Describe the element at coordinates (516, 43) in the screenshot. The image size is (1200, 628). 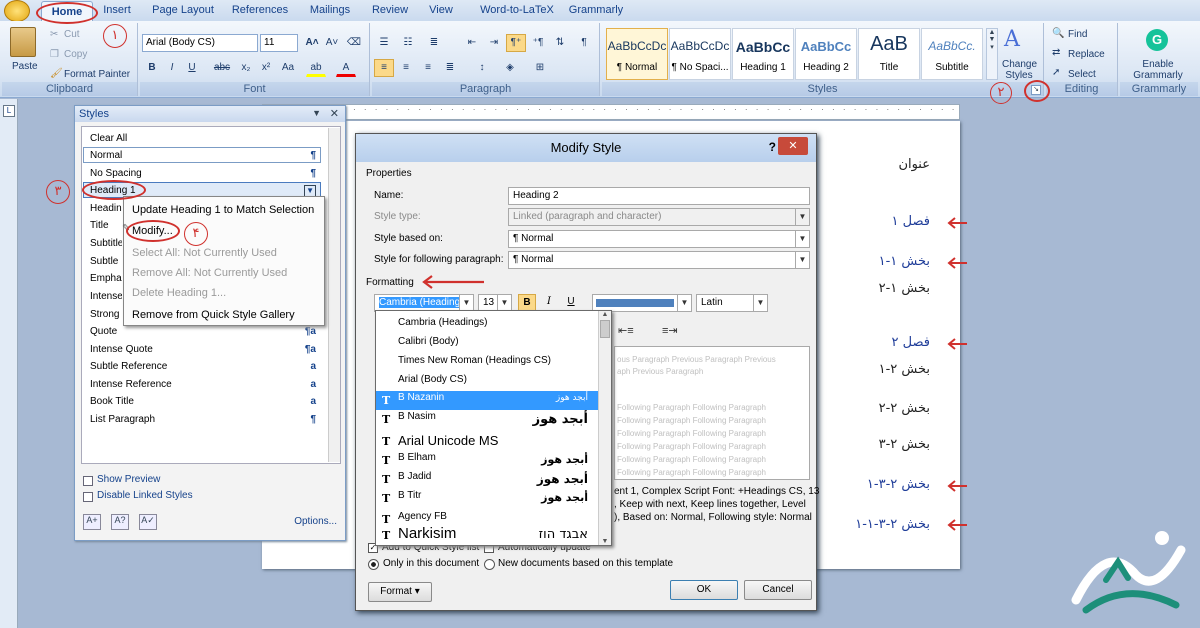
I see `ltr-direction-icon: ¶⁺` at that location.